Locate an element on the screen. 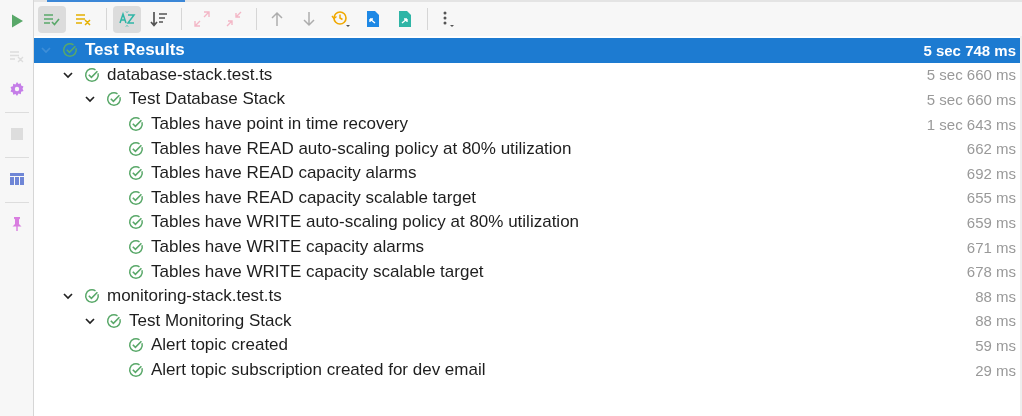 The width and height of the screenshot is (1022, 416). tree-row: Test Database Stack 5 sec 660 ms is located at coordinates (527, 99).